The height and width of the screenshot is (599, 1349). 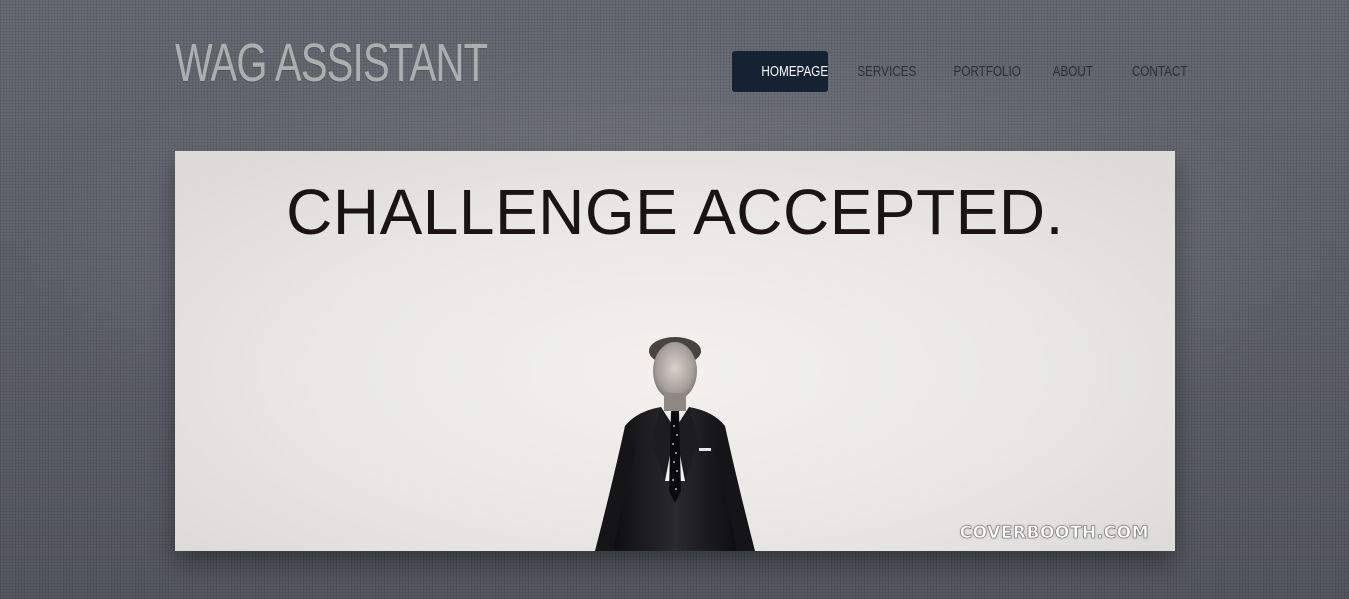 What do you see at coordinates (331, 63) in the screenshot?
I see `site-title: WAG ASSISTANT` at bounding box center [331, 63].